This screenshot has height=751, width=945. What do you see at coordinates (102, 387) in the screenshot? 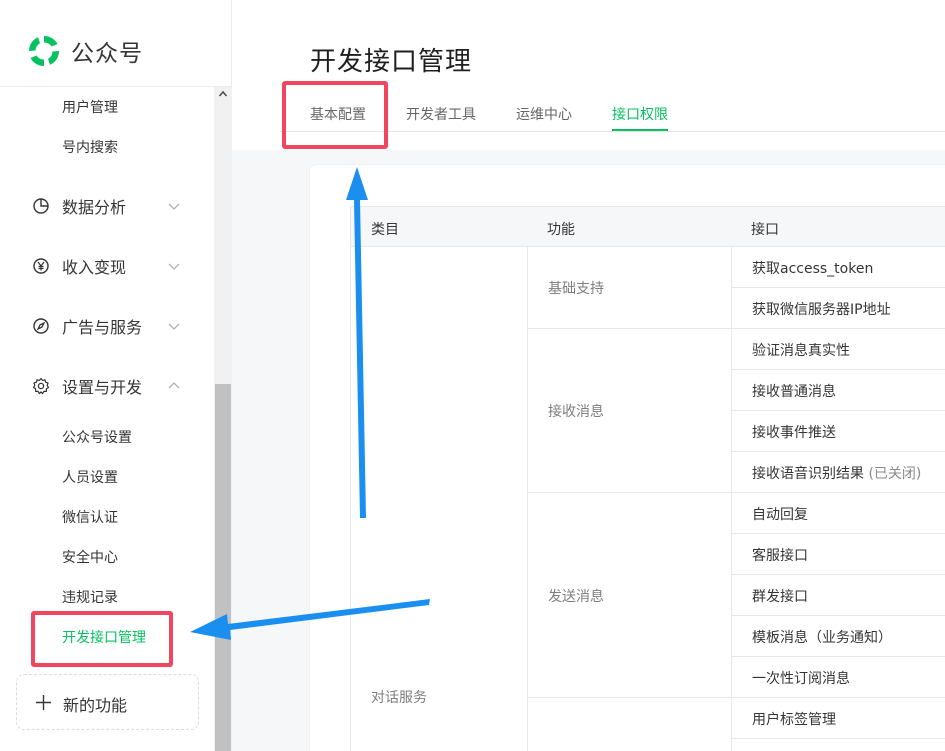
I see `sidebar-category-label: 设置与开发` at bounding box center [102, 387].